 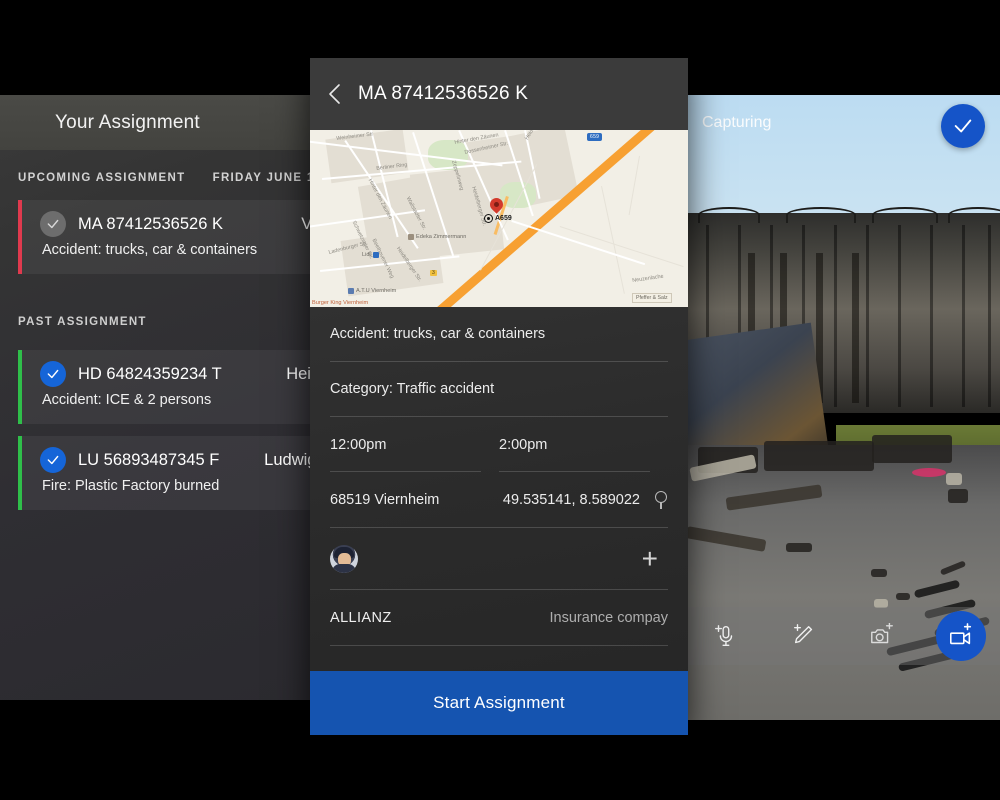 What do you see at coordinates (149, 459) in the screenshot?
I see `assignment-id: LU 56893487345 F` at bounding box center [149, 459].